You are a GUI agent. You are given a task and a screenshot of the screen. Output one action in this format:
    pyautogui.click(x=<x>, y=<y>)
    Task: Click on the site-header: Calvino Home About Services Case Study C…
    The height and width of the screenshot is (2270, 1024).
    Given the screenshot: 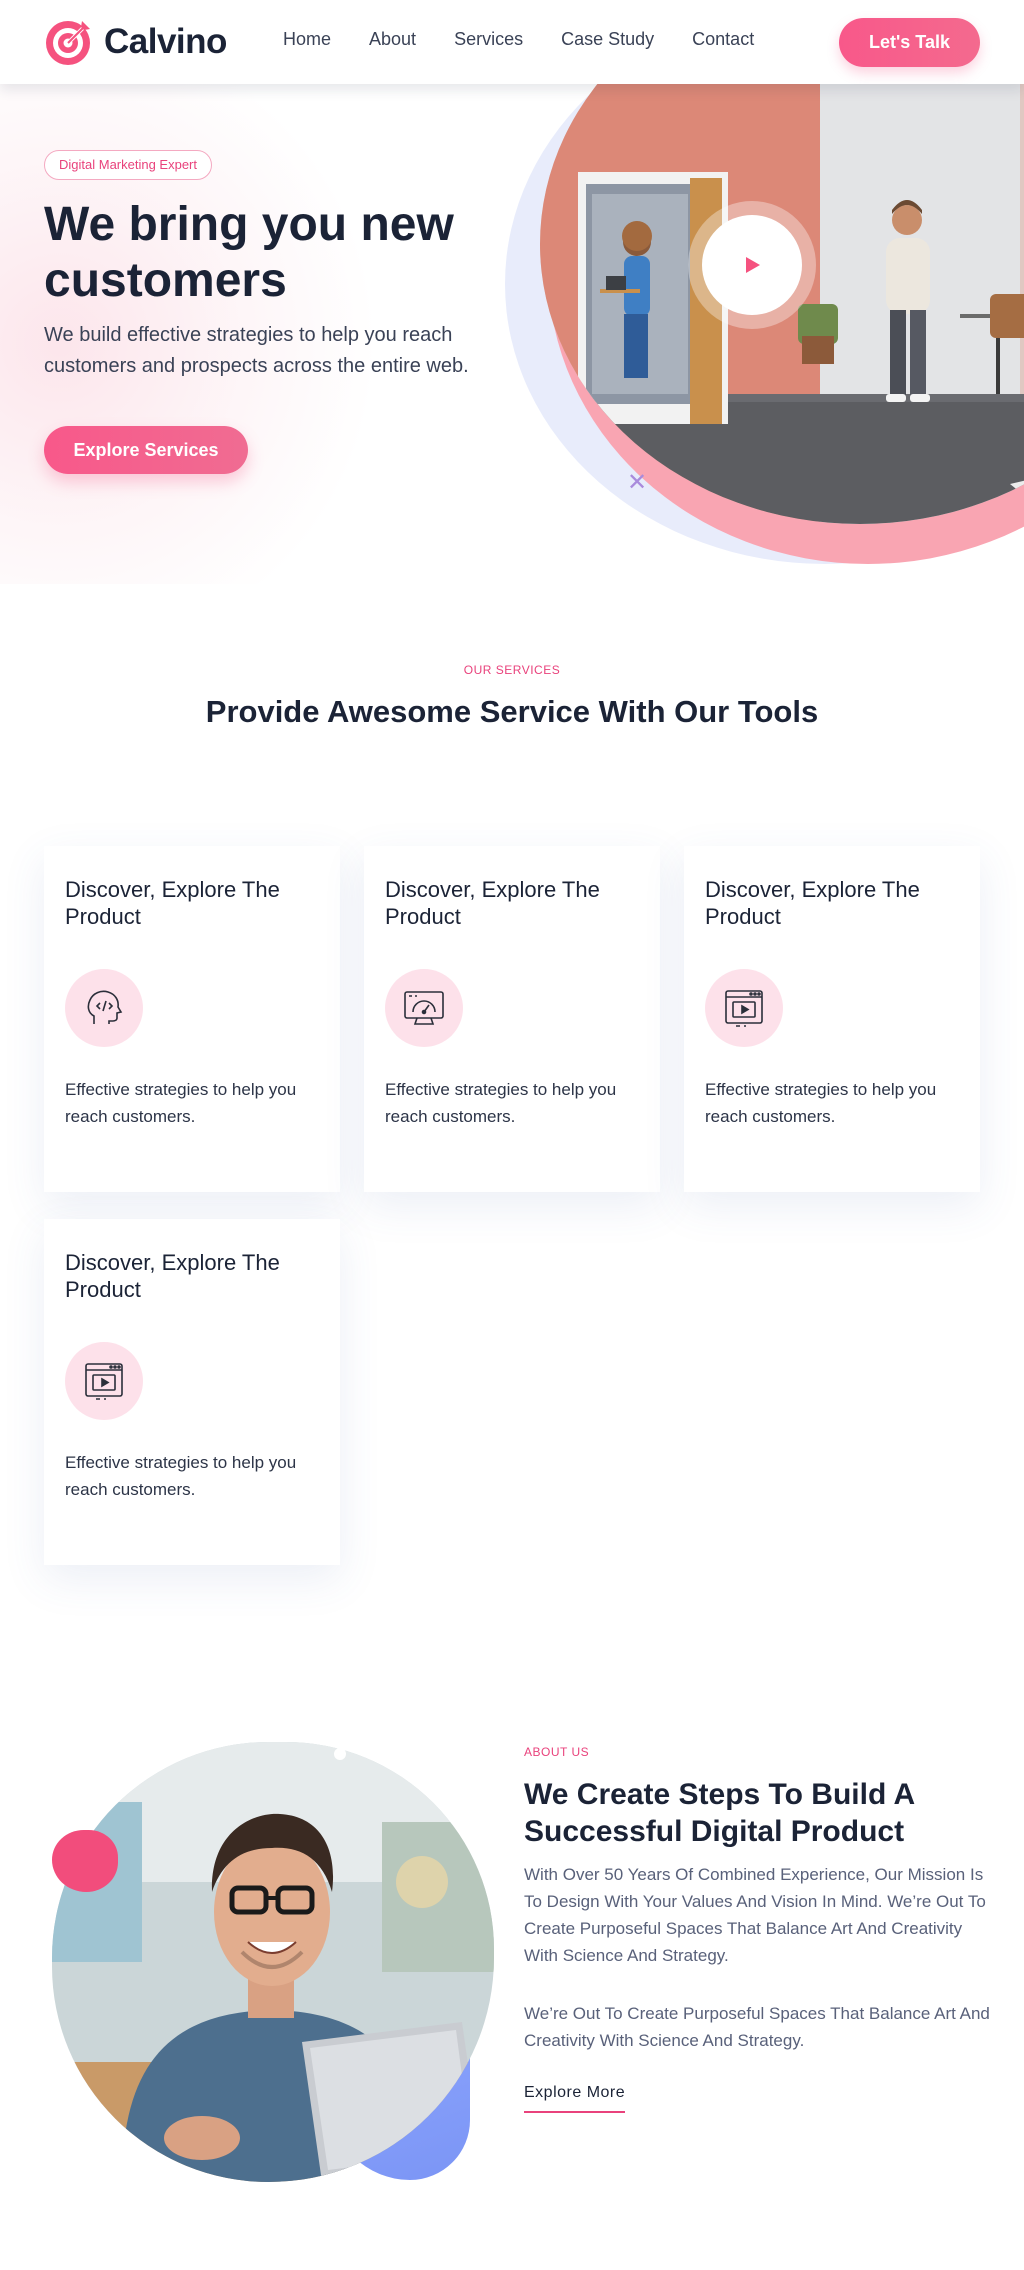 What is the action you would take?
    pyautogui.click(x=512, y=42)
    